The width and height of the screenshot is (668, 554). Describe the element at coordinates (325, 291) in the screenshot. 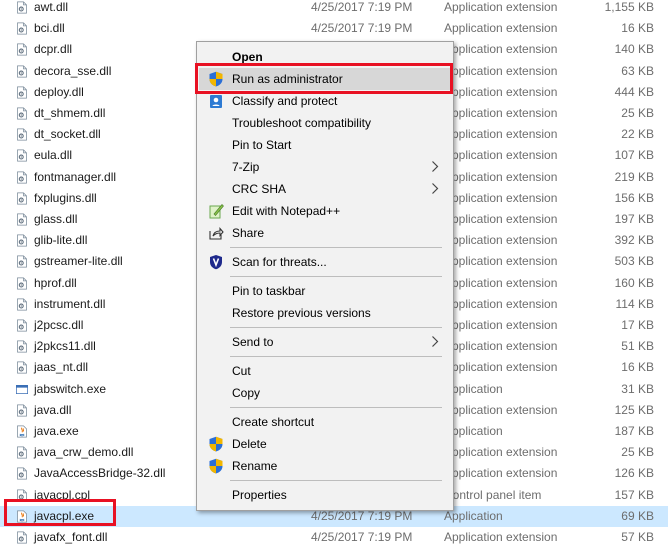

I see `menu-item-pin-to-taskbar: Pin to taskbar` at that location.